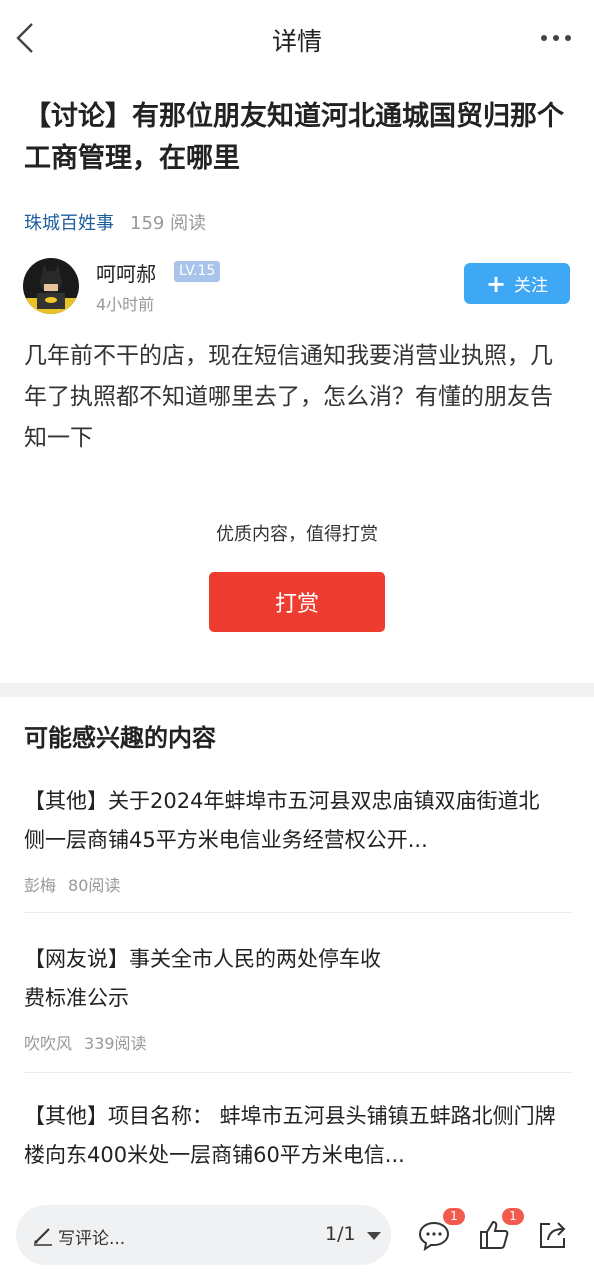 This screenshot has width=594, height=1280. I want to click on list-item-meta: 吹吹风 339阅读, so click(298, 1042).